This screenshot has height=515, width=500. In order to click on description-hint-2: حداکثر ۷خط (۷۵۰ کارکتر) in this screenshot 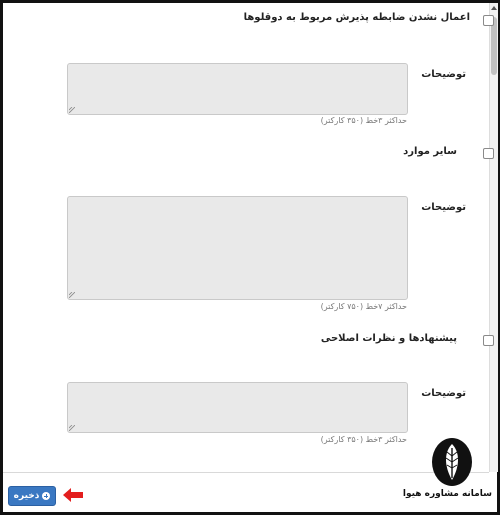, I will do `click(363, 306)`.